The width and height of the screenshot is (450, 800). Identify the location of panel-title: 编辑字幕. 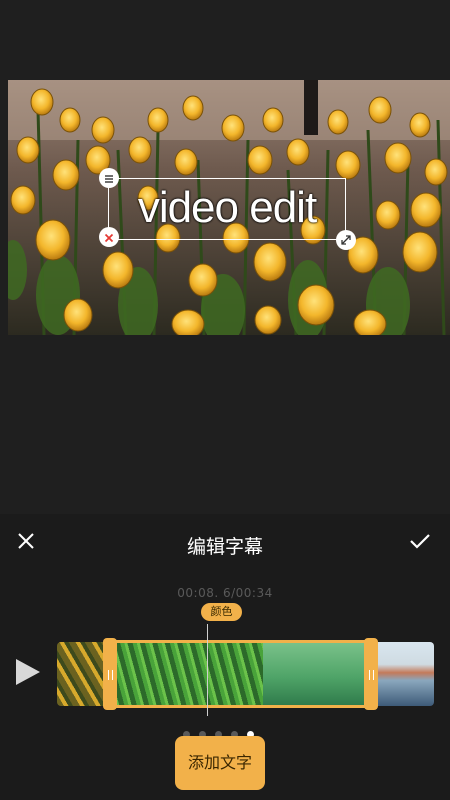
(224, 547).